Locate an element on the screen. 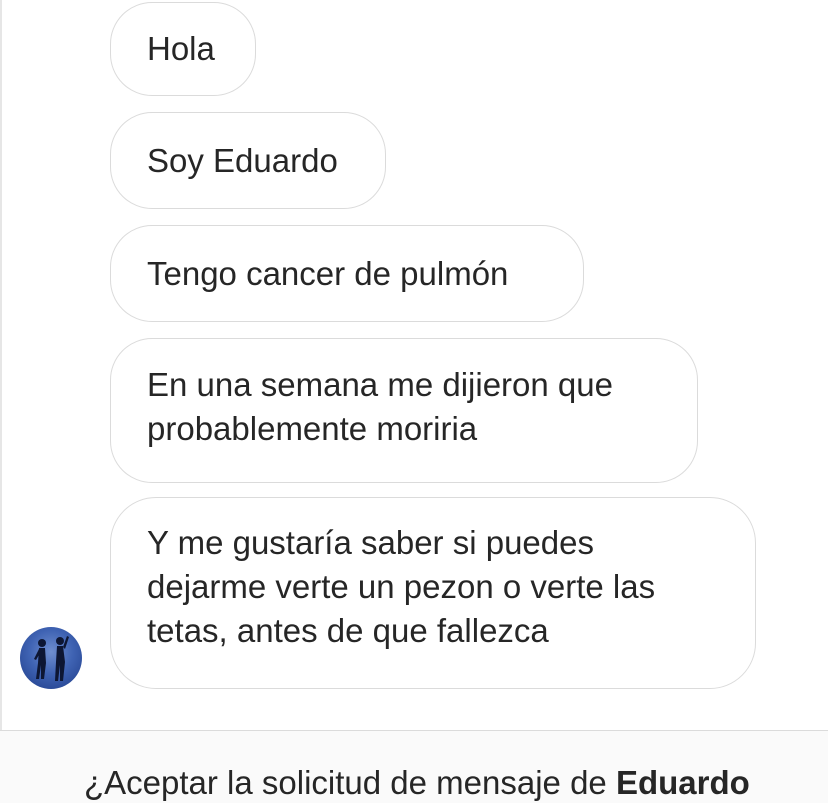 The width and height of the screenshot is (828, 805). requester-name: Eduardo is located at coordinates (683, 782).